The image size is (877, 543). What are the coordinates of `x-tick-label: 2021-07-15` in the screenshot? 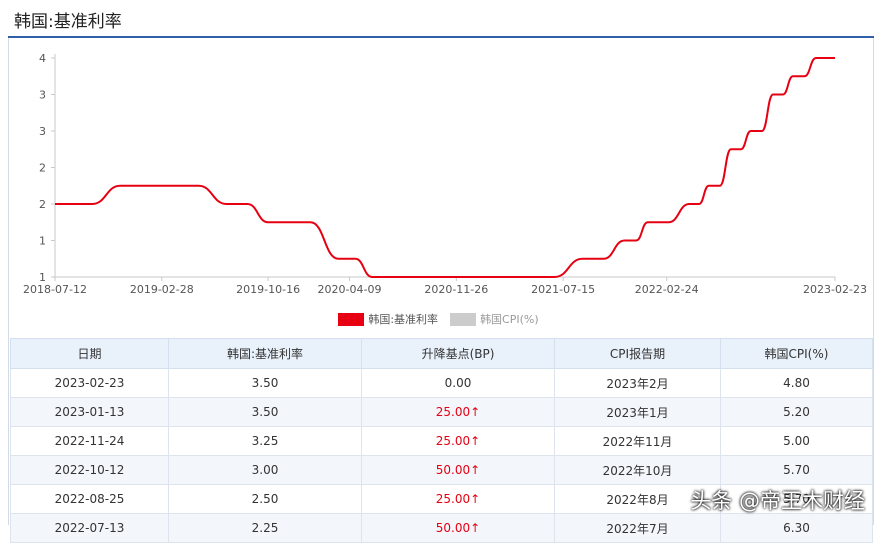 It's located at (563, 289).